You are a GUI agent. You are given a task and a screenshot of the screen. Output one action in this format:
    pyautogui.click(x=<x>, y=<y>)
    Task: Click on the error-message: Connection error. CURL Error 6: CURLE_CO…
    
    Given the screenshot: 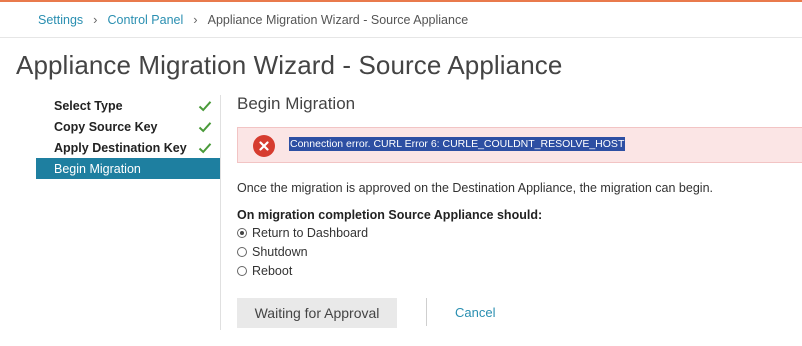 What is the action you would take?
    pyautogui.click(x=457, y=144)
    